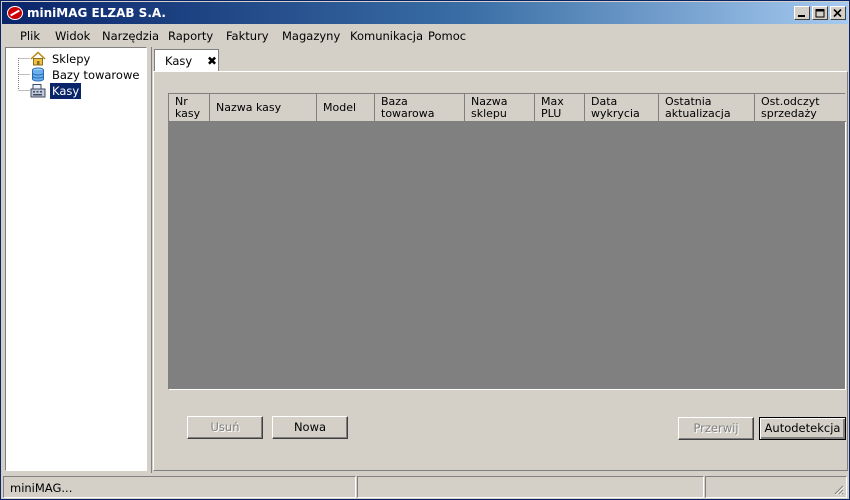  What do you see at coordinates (560, 108) in the screenshot?
I see `column-header-max-plu: Max PLU` at bounding box center [560, 108].